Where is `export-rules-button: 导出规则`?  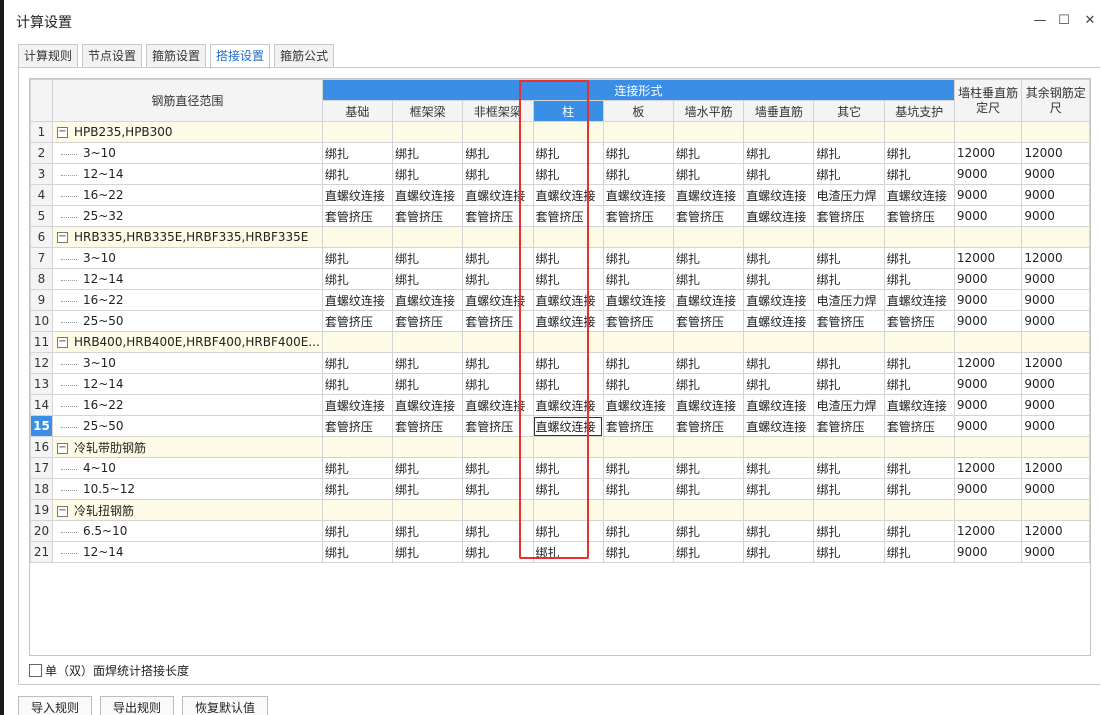
export-rules-button: 导出规则 is located at coordinates (137, 705).